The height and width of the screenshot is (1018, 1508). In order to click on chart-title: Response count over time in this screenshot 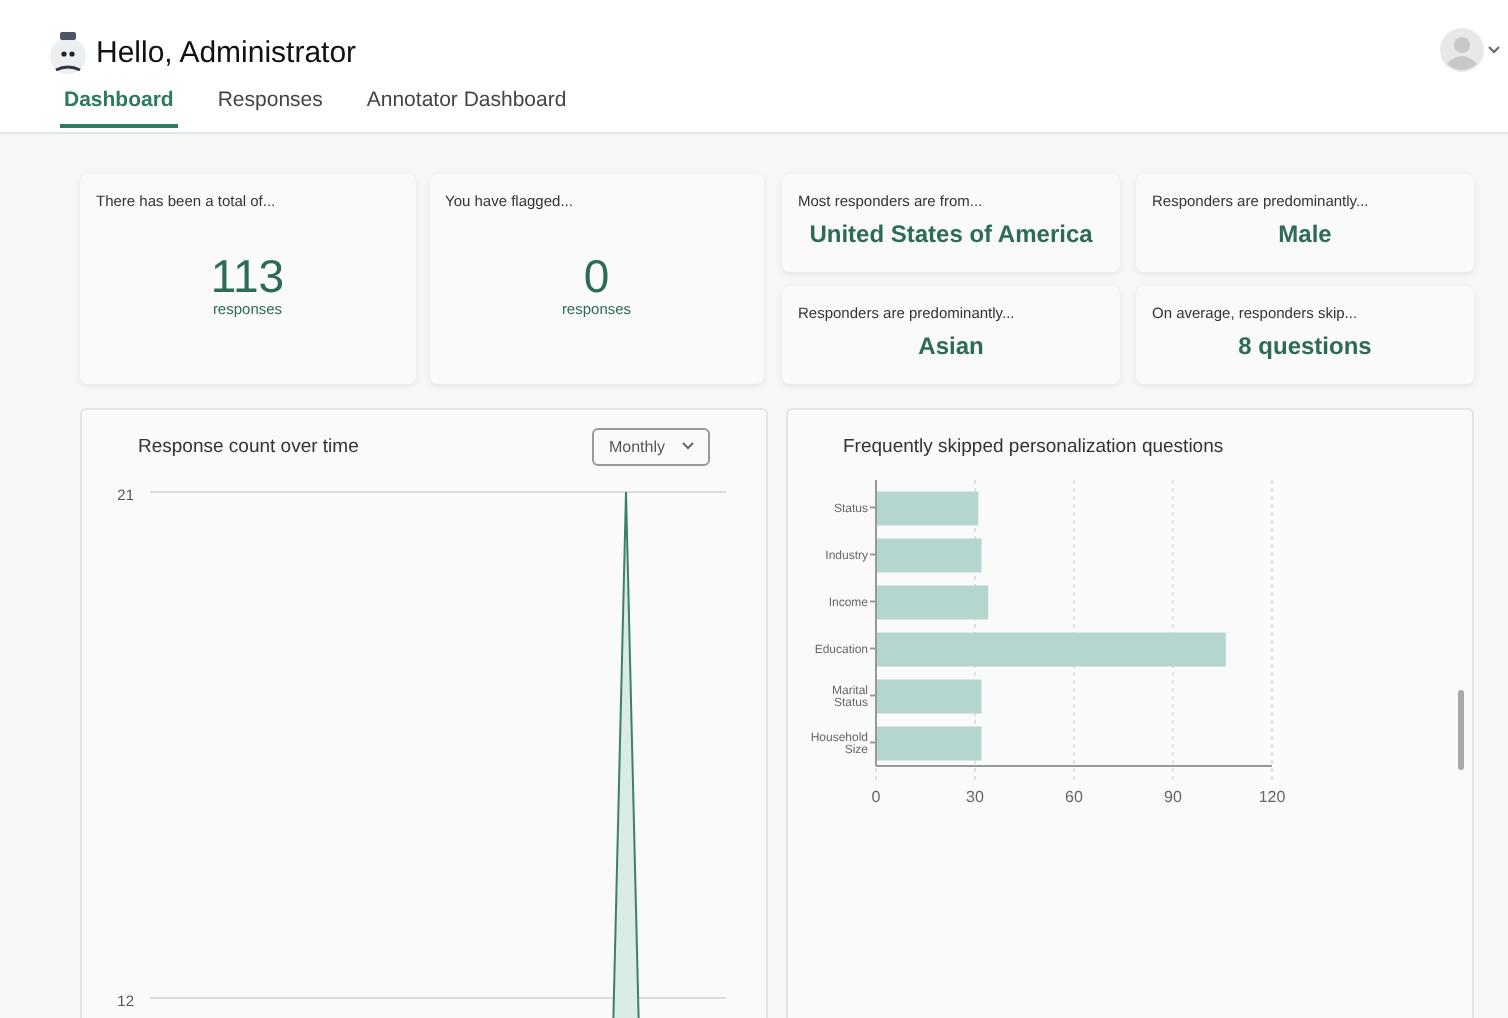, I will do `click(248, 446)`.